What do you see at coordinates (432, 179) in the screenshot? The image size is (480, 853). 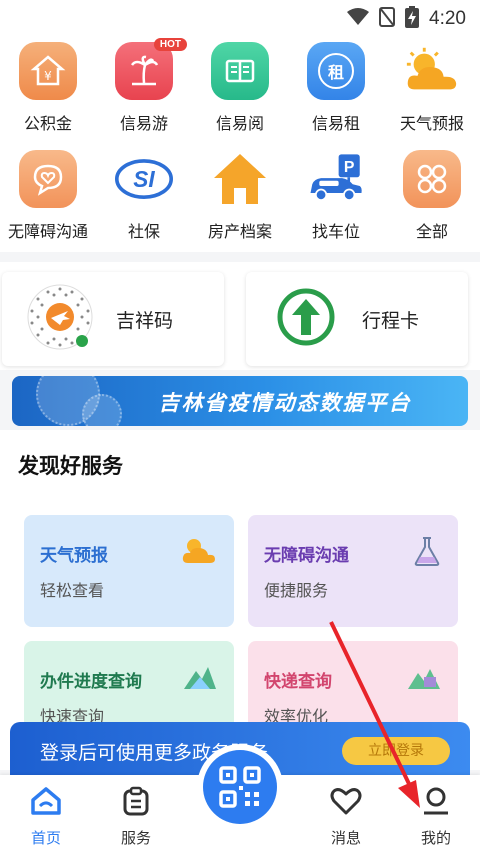 I see `grid-all-icon` at bounding box center [432, 179].